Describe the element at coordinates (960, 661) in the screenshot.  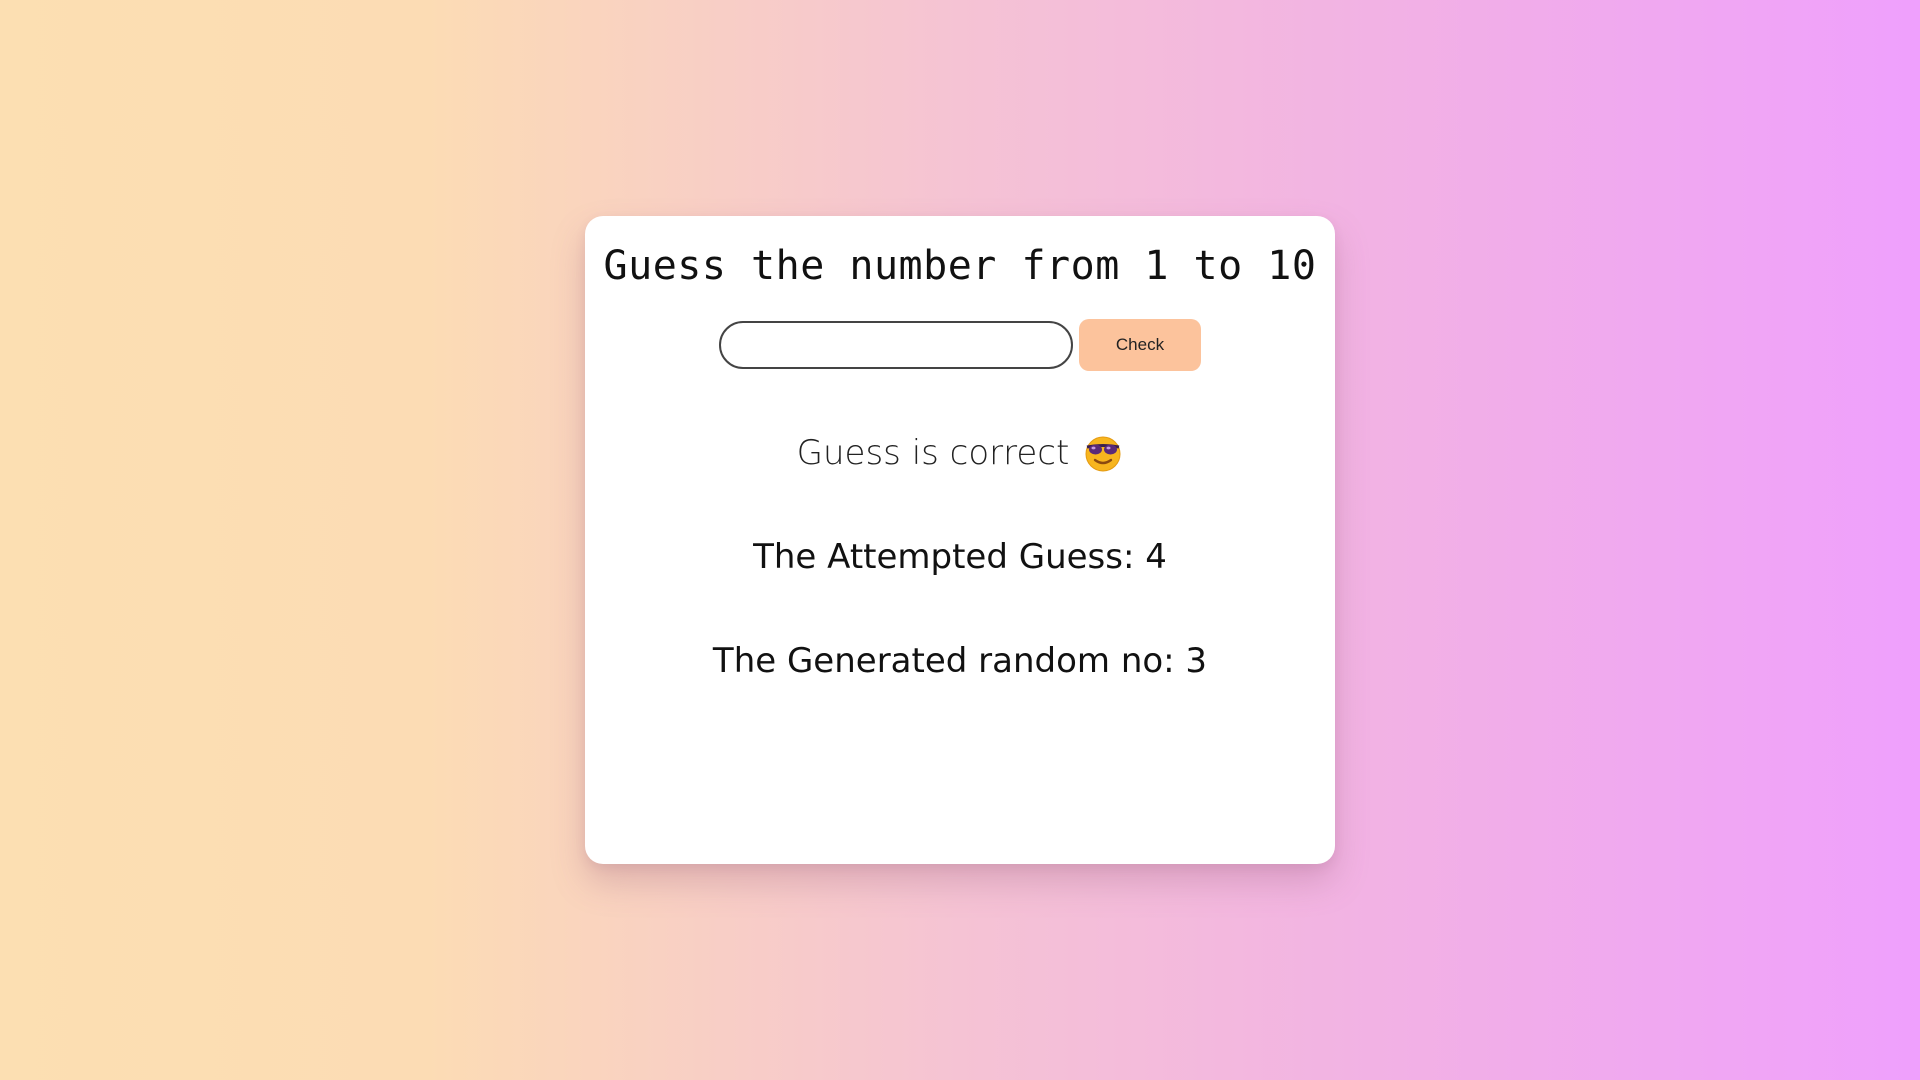
I see `generated-number: The Generated random no: 3` at that location.